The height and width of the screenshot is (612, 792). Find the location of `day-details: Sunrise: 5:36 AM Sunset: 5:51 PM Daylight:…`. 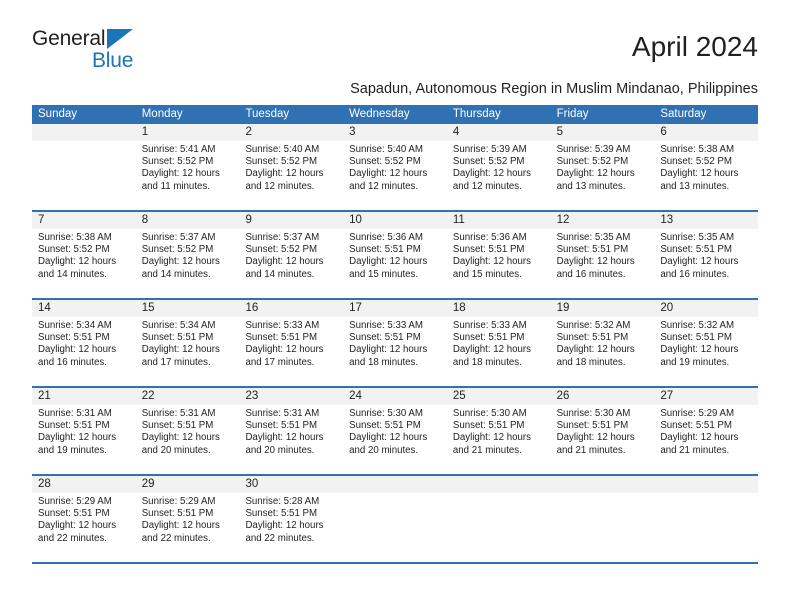

day-details: Sunrise: 5:36 AM Sunset: 5:51 PM Daylight:… is located at coordinates (499, 263).